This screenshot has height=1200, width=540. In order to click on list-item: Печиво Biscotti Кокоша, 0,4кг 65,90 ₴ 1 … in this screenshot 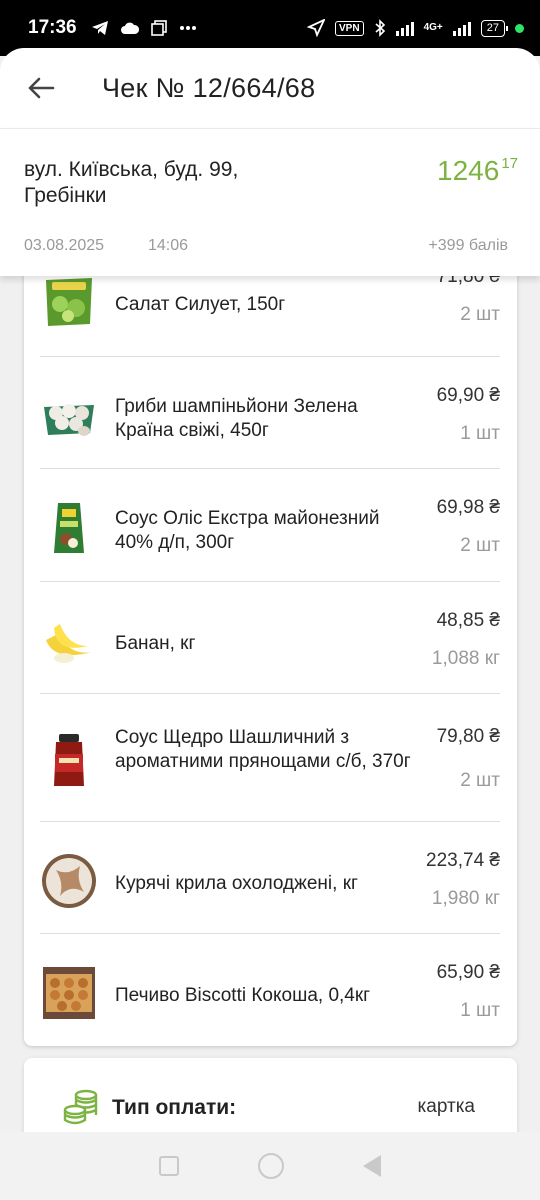, I will do `click(270, 990)`.